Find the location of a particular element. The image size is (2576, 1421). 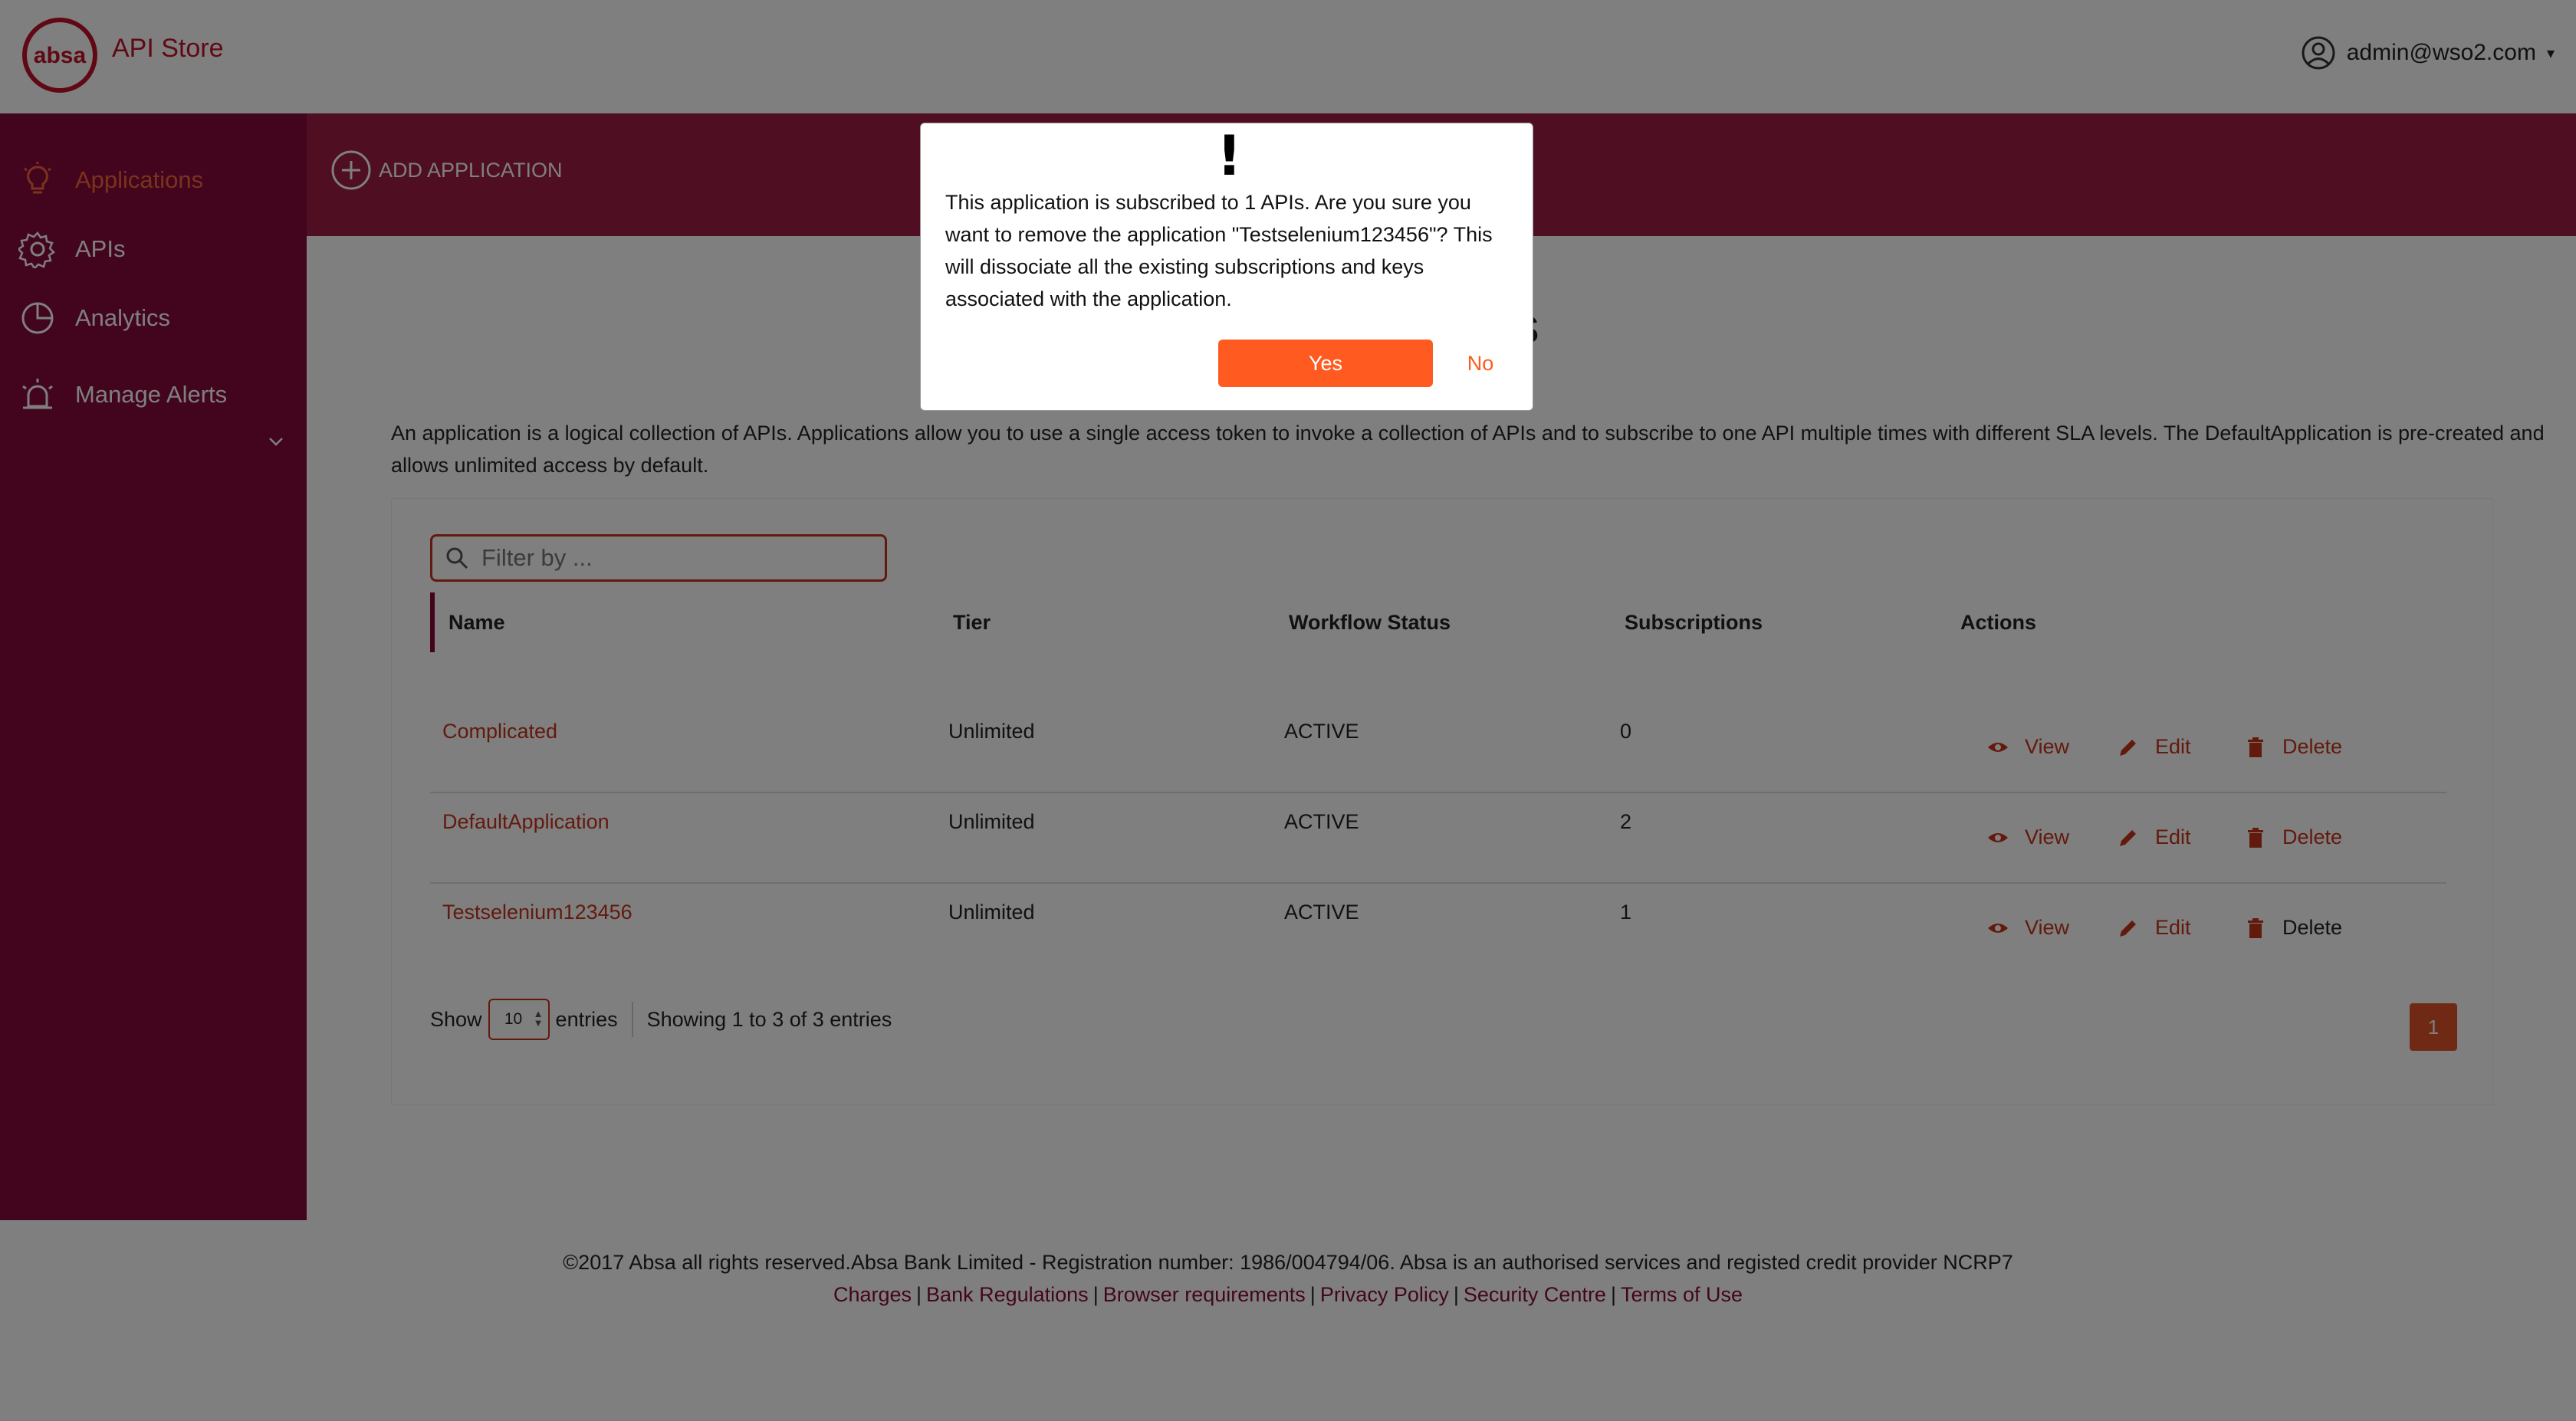

warning-icon: ! is located at coordinates (1229, 155).